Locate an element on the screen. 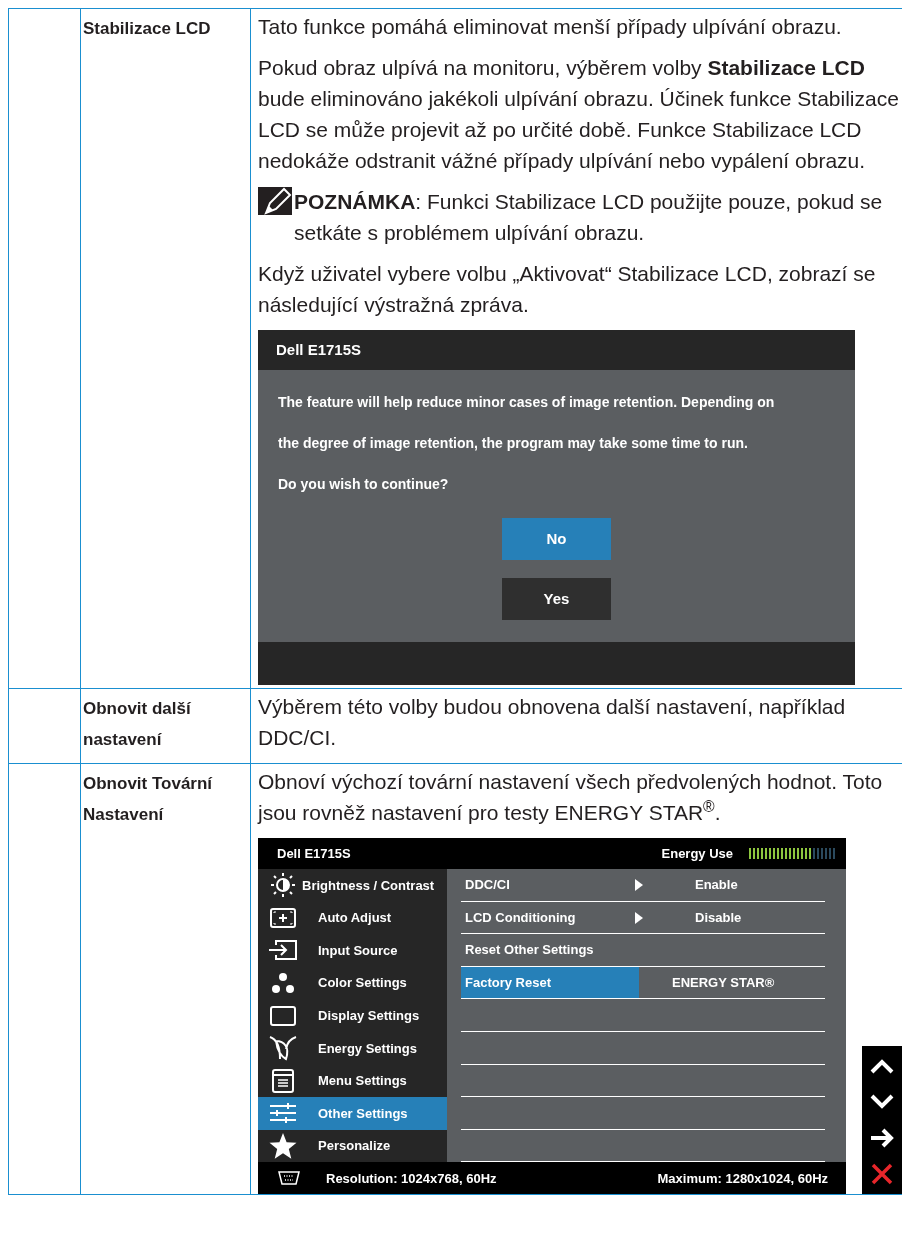 Image resolution: width=902 pixels, height=1254 pixels. osd-menu-item: Display Settings is located at coordinates (352, 1015).